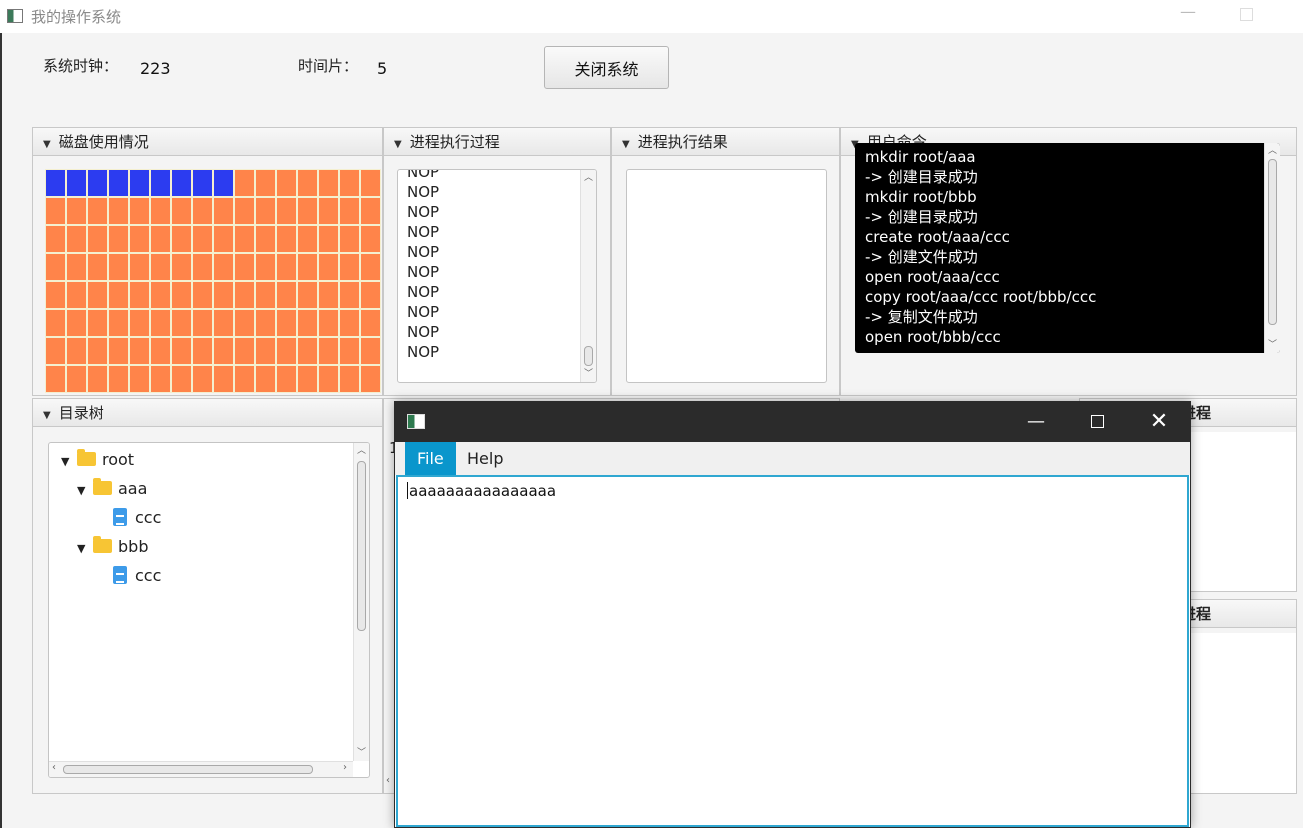 Image resolution: width=1303 pixels, height=828 pixels. Describe the element at coordinates (137, 517) in the screenshot. I see `tree-node-aaa-ccc: ccc` at that location.